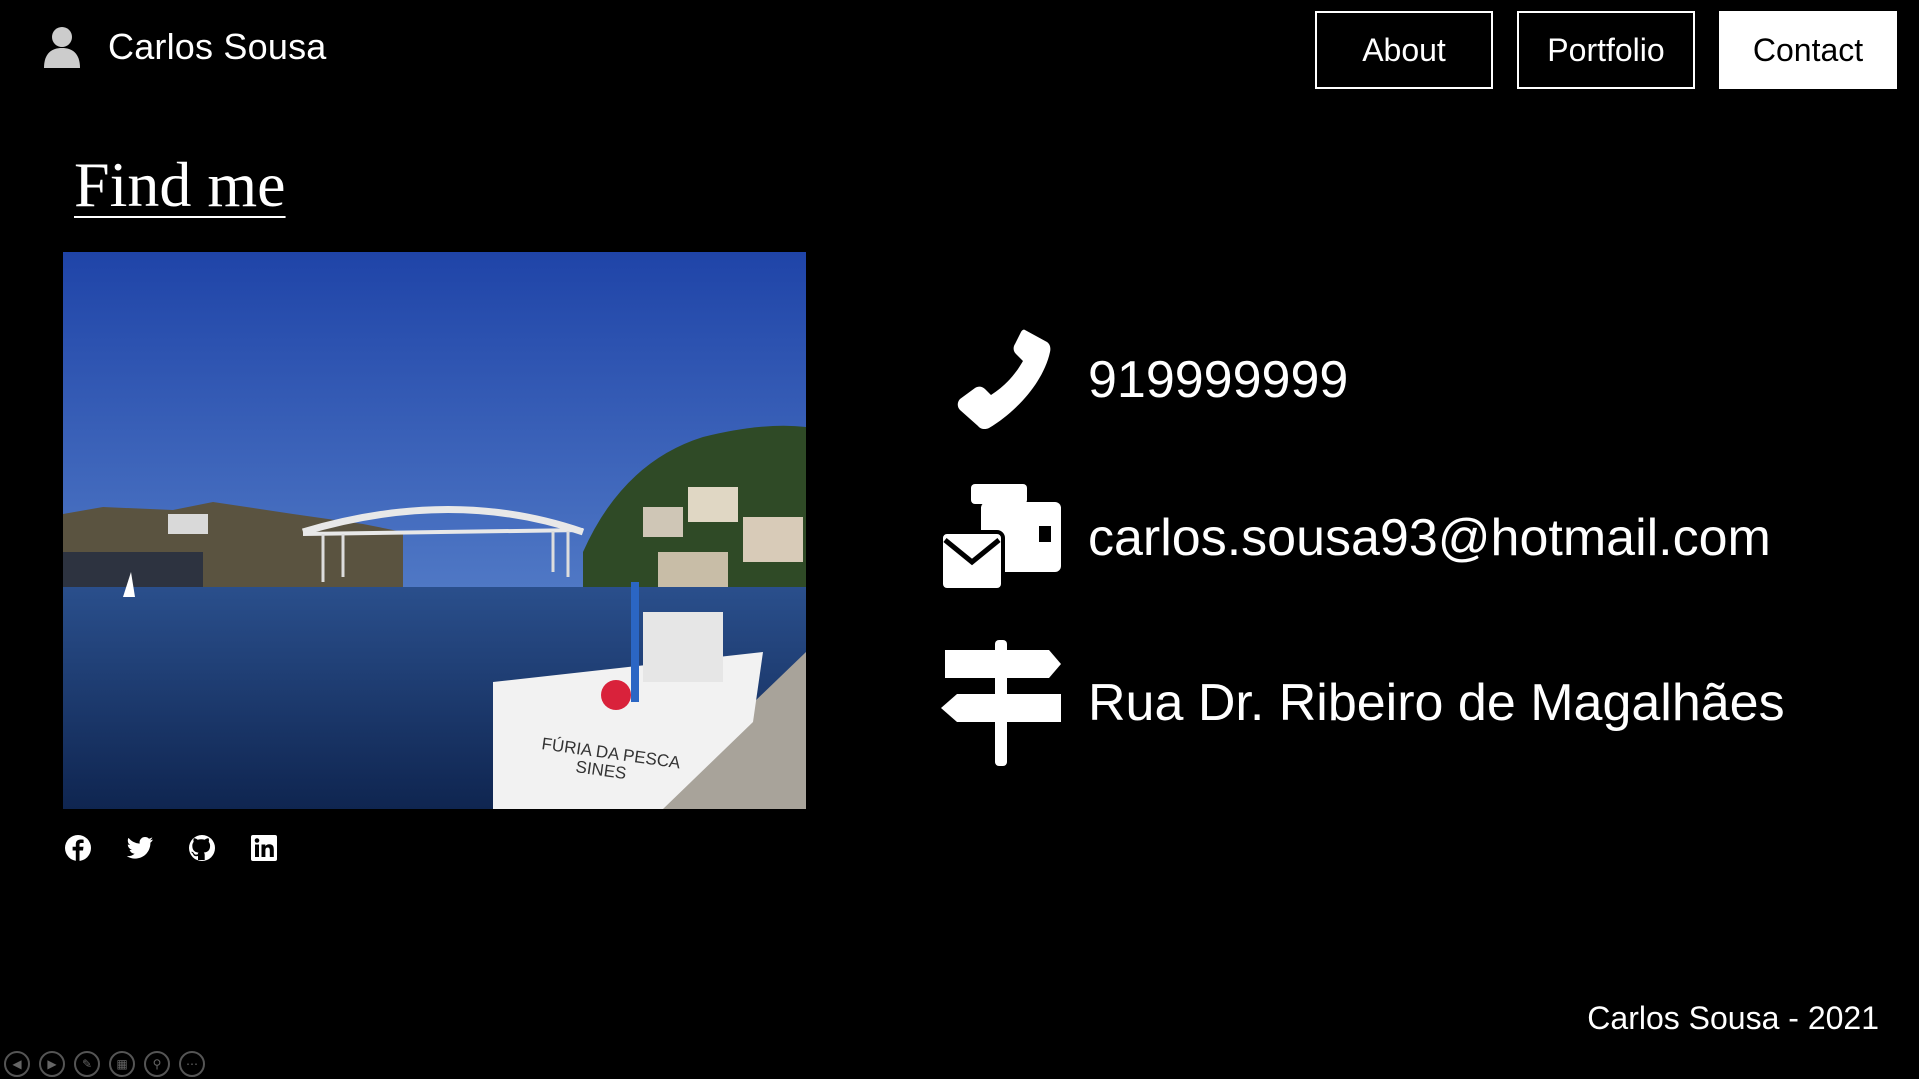  I want to click on more-icon: ⋯, so click(192, 1064).